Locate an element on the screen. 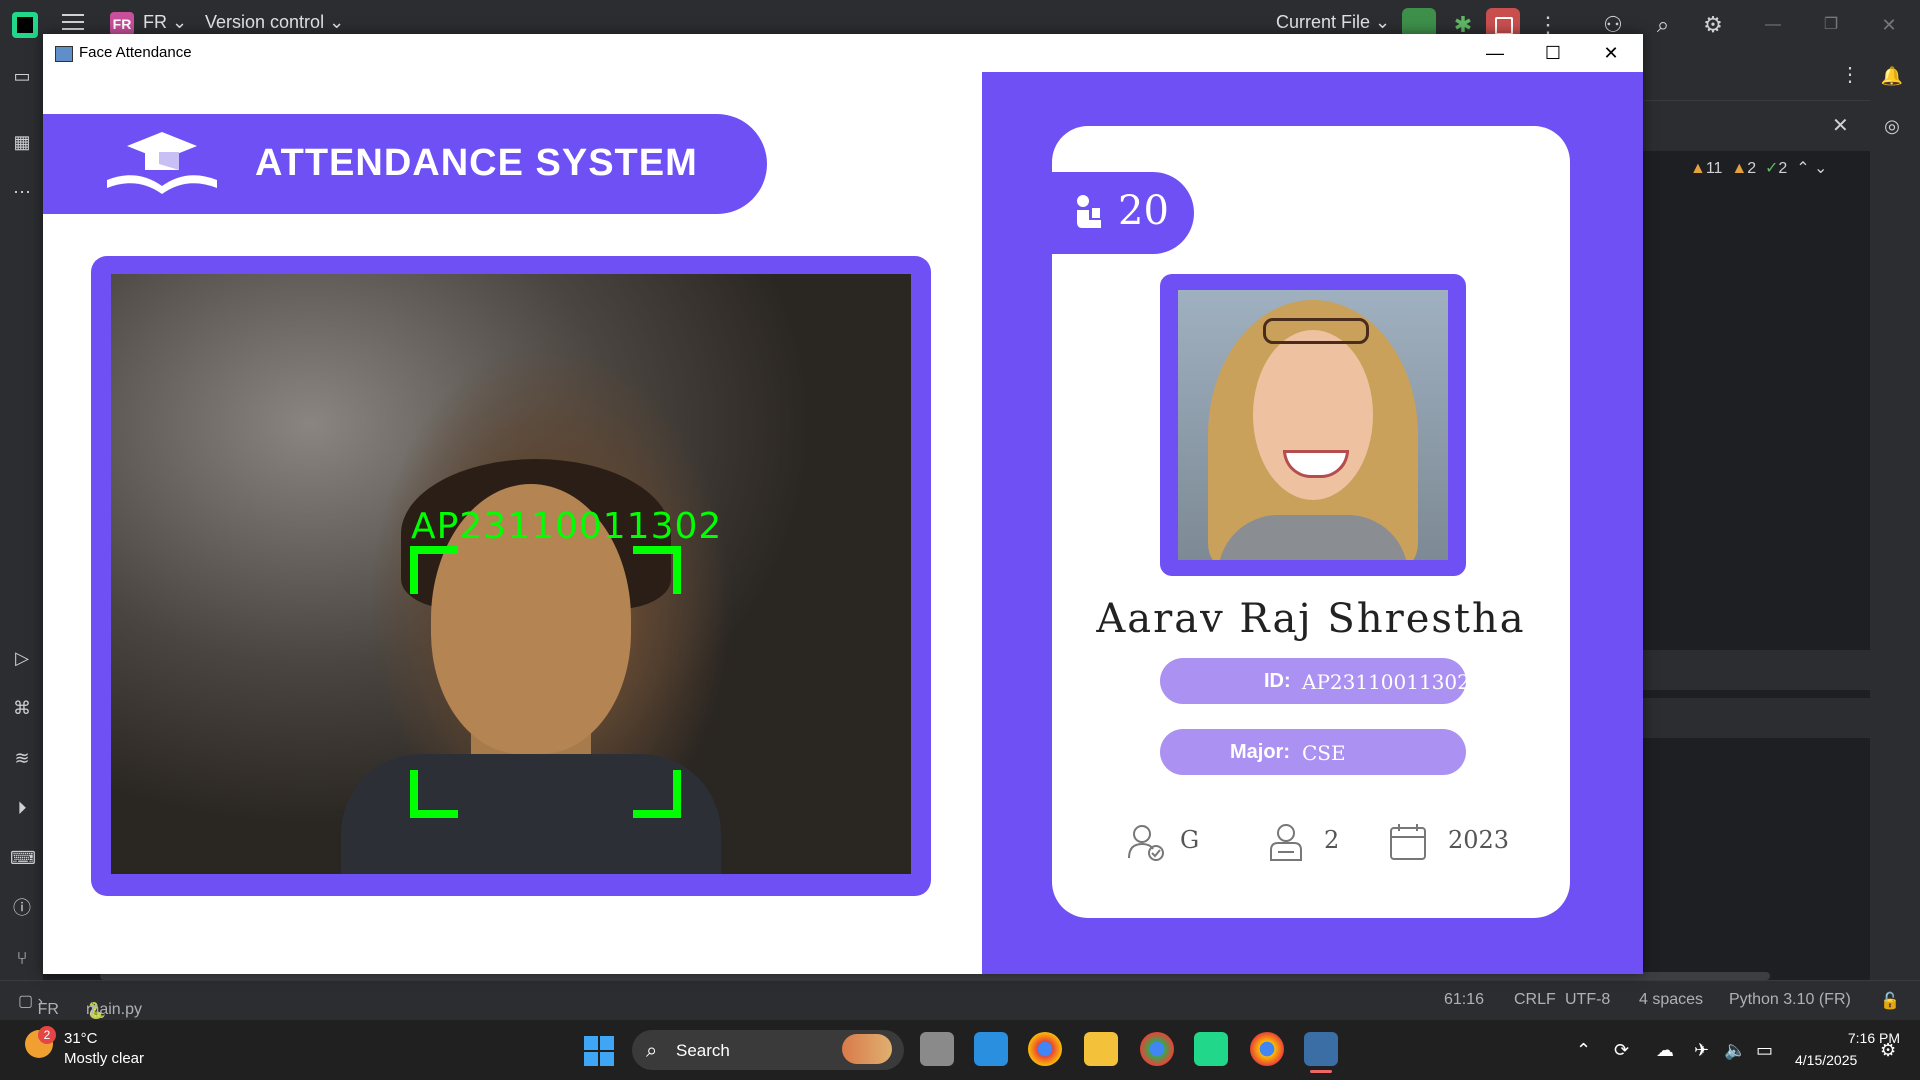  photo-sunglasses is located at coordinates (1316, 331).